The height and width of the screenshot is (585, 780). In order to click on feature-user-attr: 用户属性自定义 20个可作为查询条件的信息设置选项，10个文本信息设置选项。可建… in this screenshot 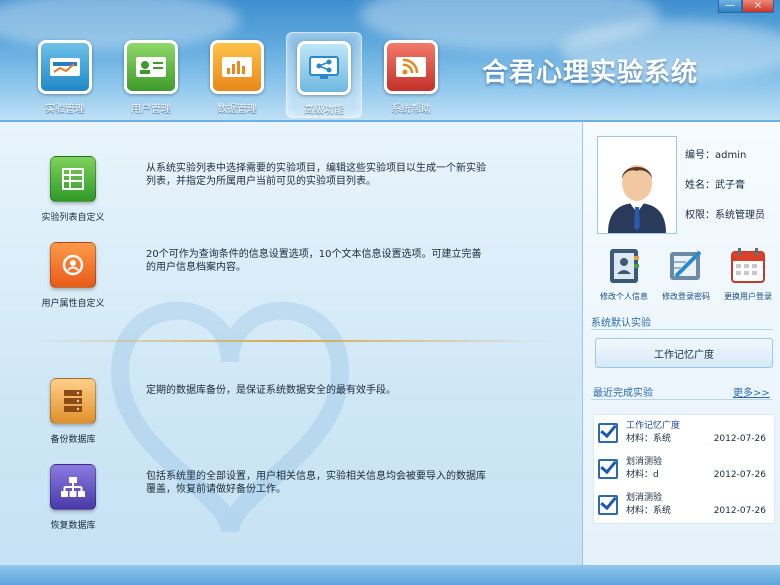, I will do `click(257, 275)`.